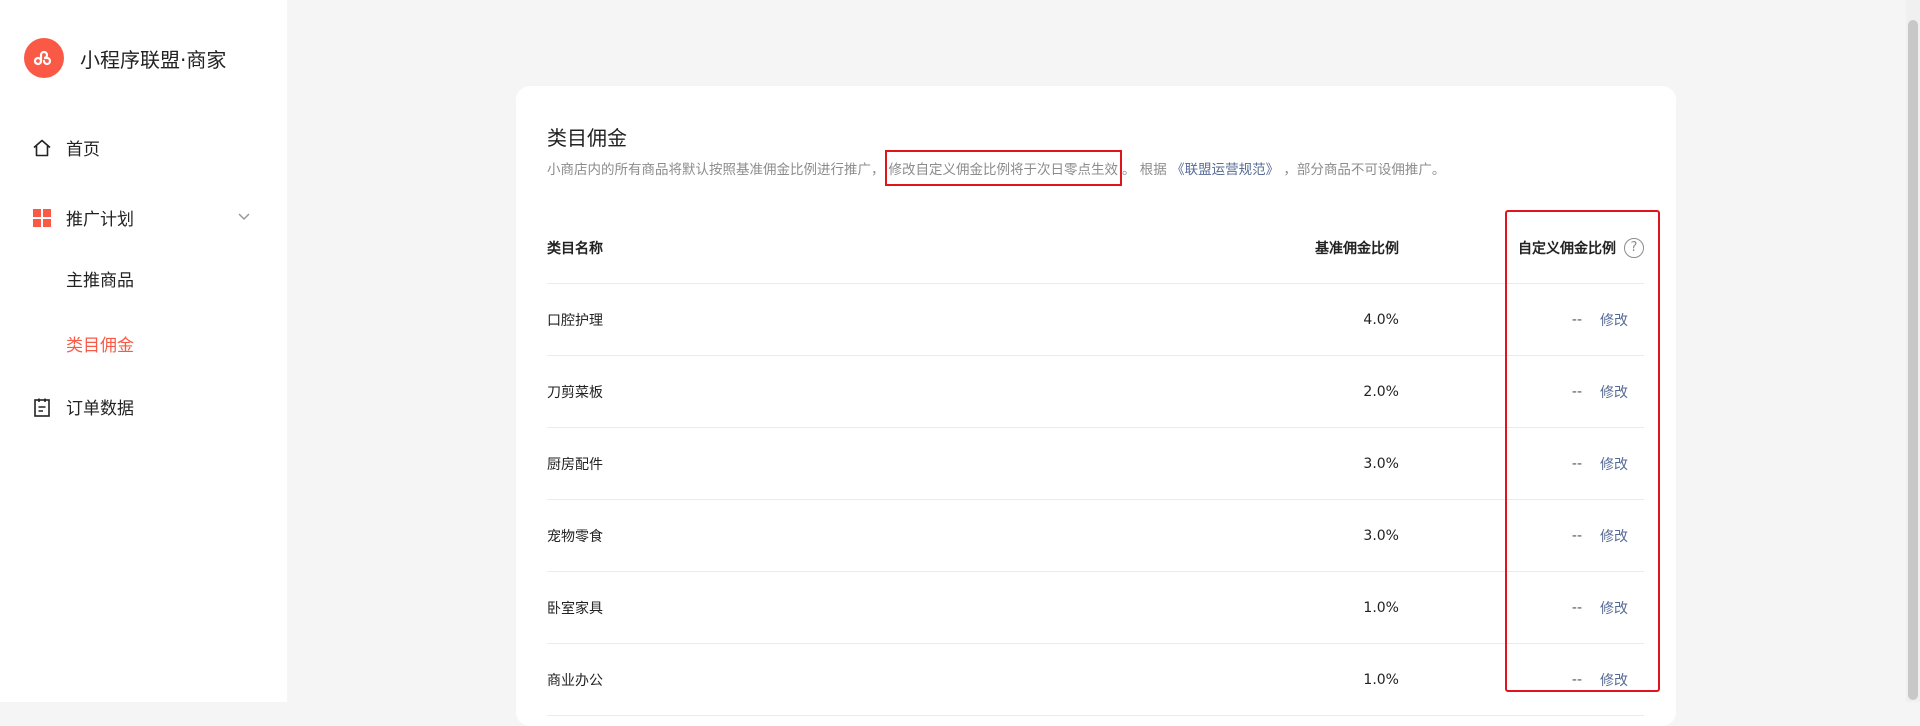 Image resolution: width=1920 pixels, height=726 pixels. What do you see at coordinates (575, 248) in the screenshot?
I see `header-category-name: 类目名称` at bounding box center [575, 248].